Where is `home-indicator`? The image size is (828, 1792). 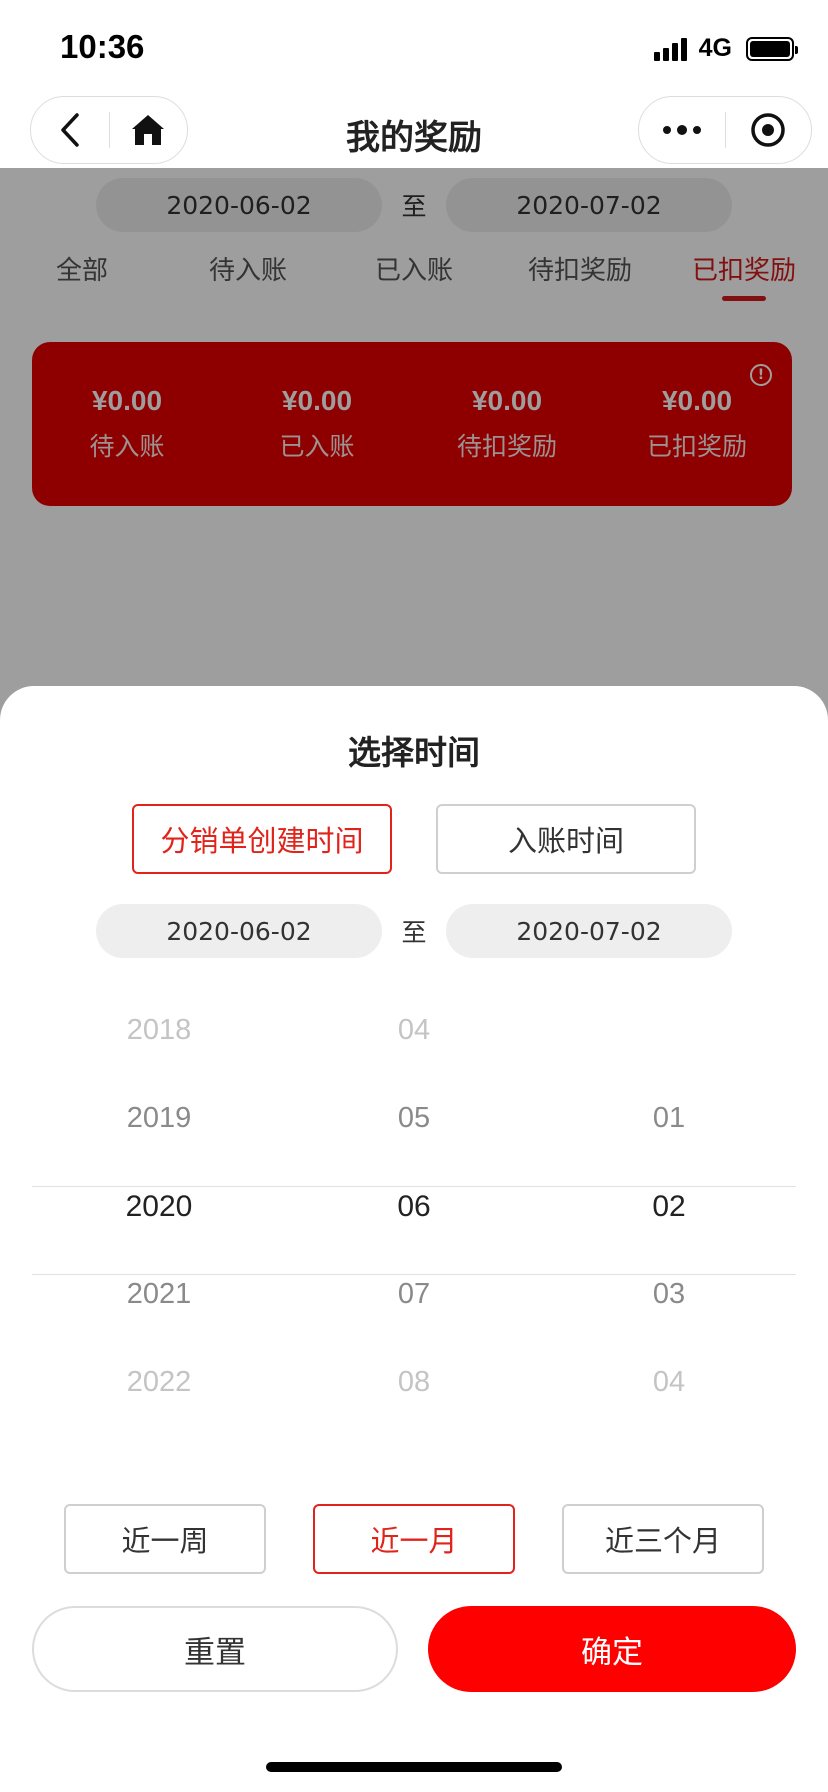 home-indicator is located at coordinates (414, 1767).